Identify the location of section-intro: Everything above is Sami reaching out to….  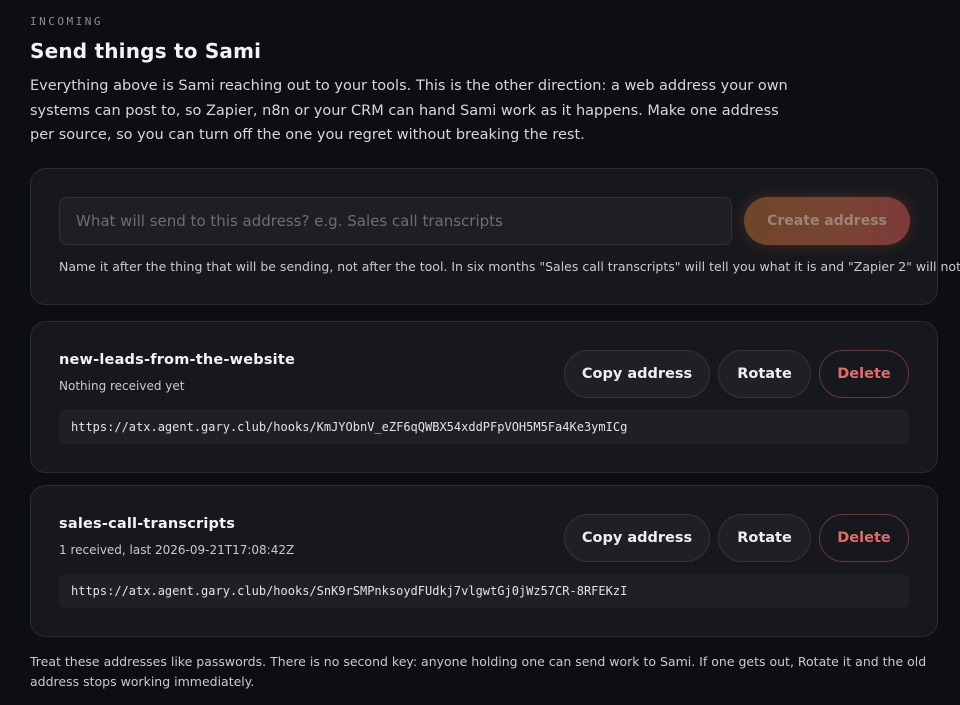
(409, 110).